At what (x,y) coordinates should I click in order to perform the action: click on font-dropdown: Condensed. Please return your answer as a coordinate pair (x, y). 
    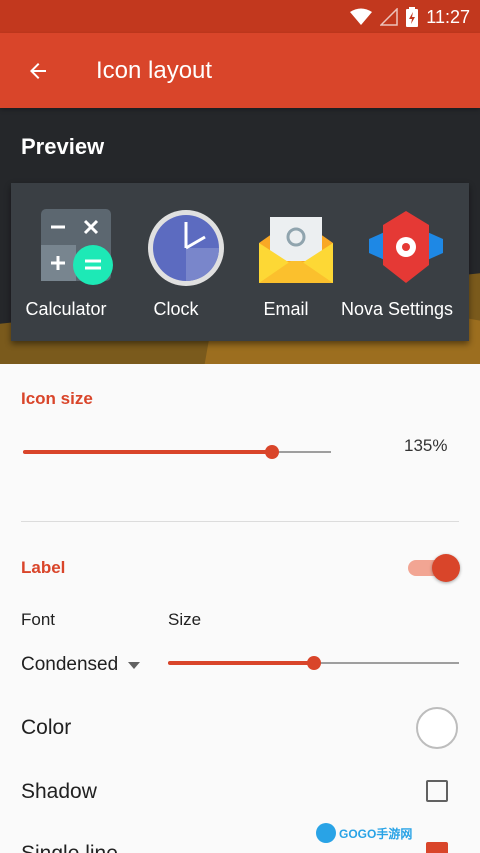
    Looking at the image, I should click on (81, 665).